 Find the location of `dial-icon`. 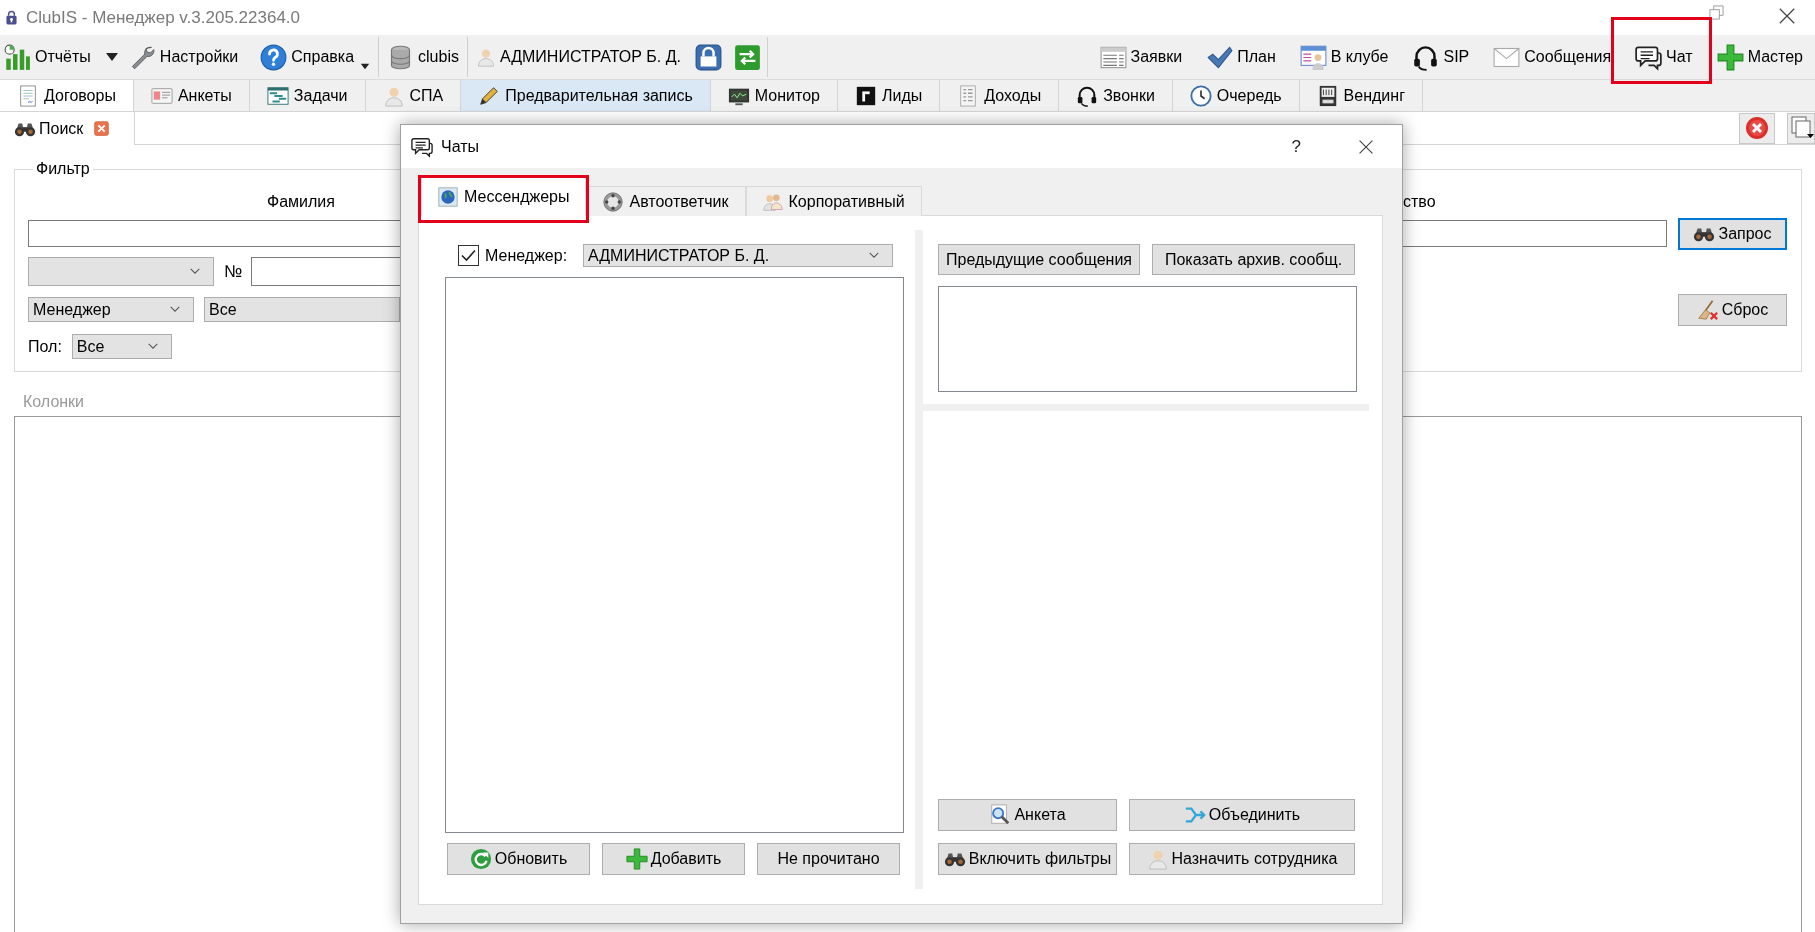

dial-icon is located at coordinates (613, 201).